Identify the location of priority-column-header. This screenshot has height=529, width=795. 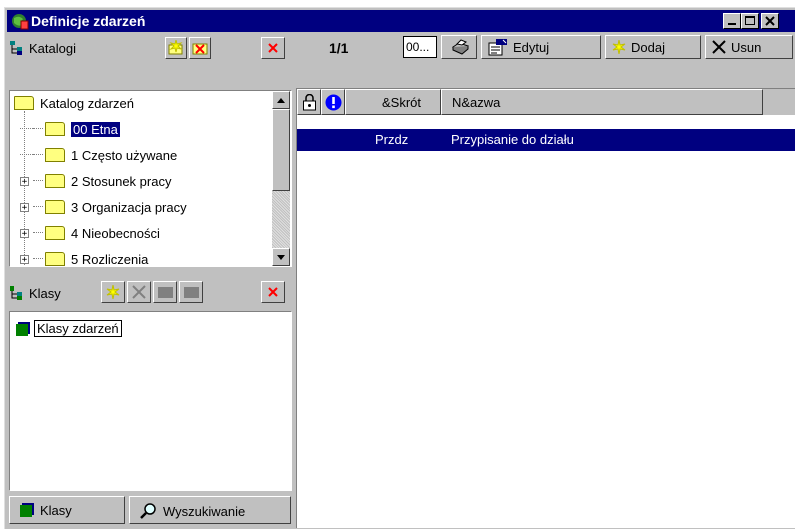
(333, 102).